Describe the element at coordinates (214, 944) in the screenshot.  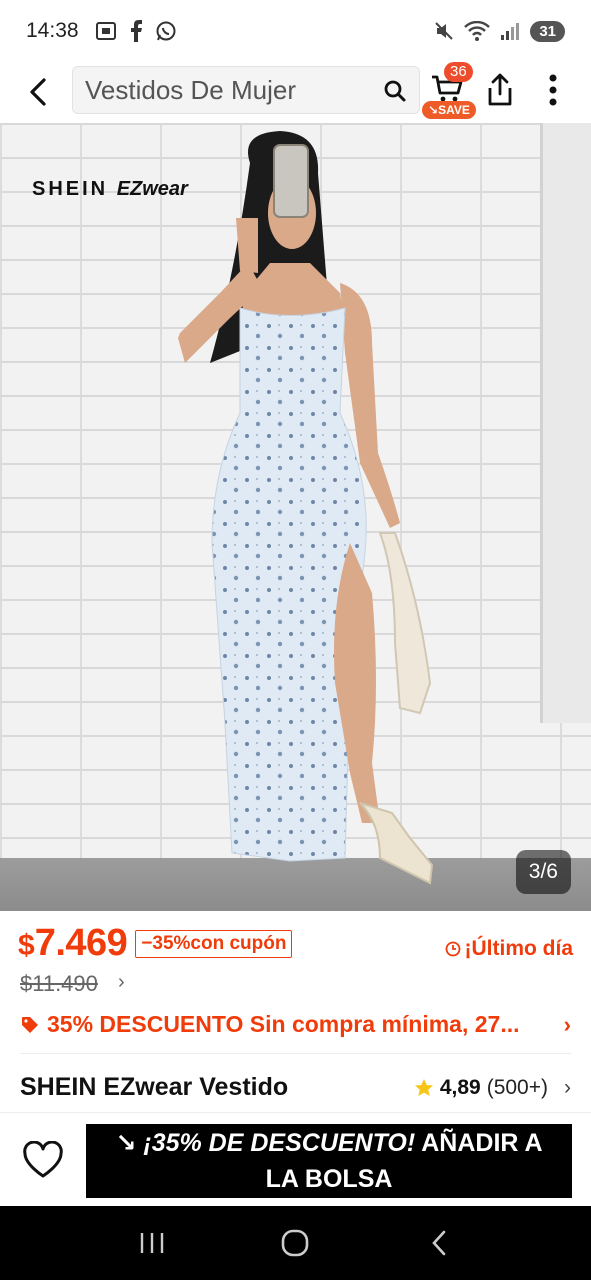
I see `coupon-tag: −35%con cupón` at that location.